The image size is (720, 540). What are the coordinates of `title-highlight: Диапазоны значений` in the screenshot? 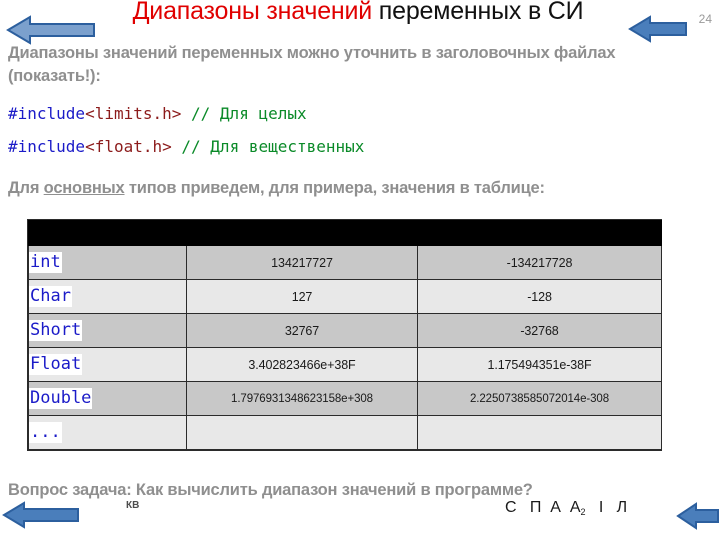 It's located at (252, 12).